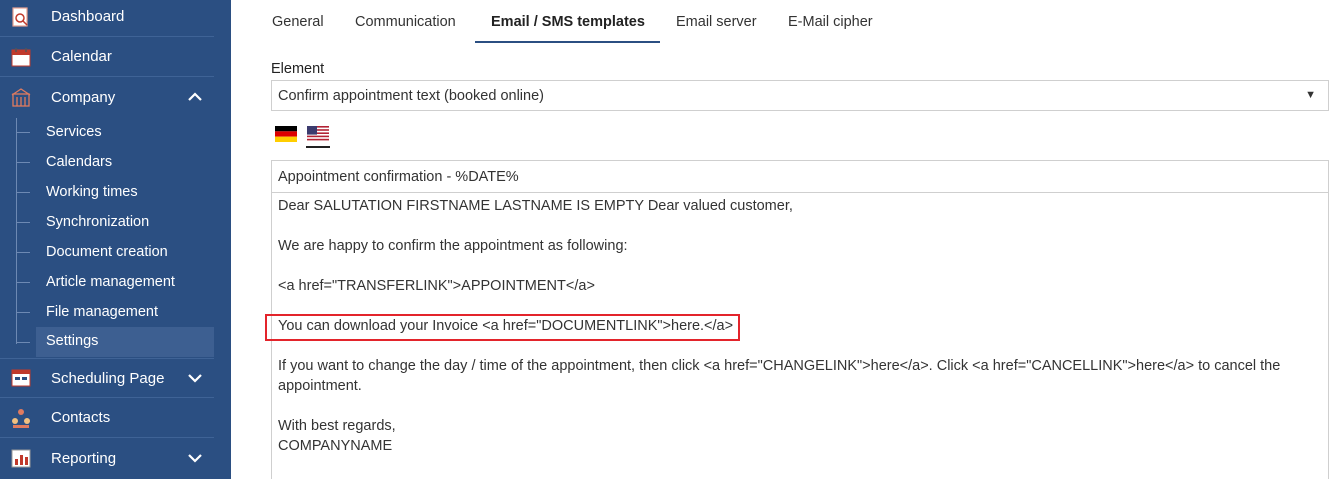 The width and height of the screenshot is (1340, 479). What do you see at coordinates (98, 222) in the screenshot?
I see `sidebar-subitem-label: Synchronization` at bounding box center [98, 222].